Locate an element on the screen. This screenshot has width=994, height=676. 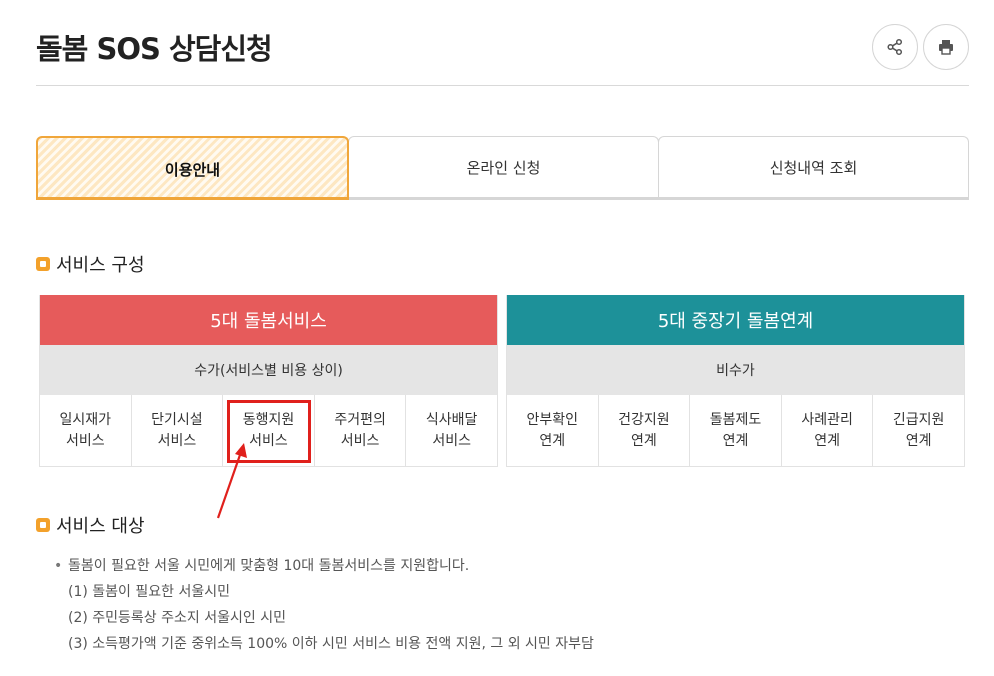
linkage-item-wellbeing-check: 안부확인 연계 is located at coordinates (552, 430).